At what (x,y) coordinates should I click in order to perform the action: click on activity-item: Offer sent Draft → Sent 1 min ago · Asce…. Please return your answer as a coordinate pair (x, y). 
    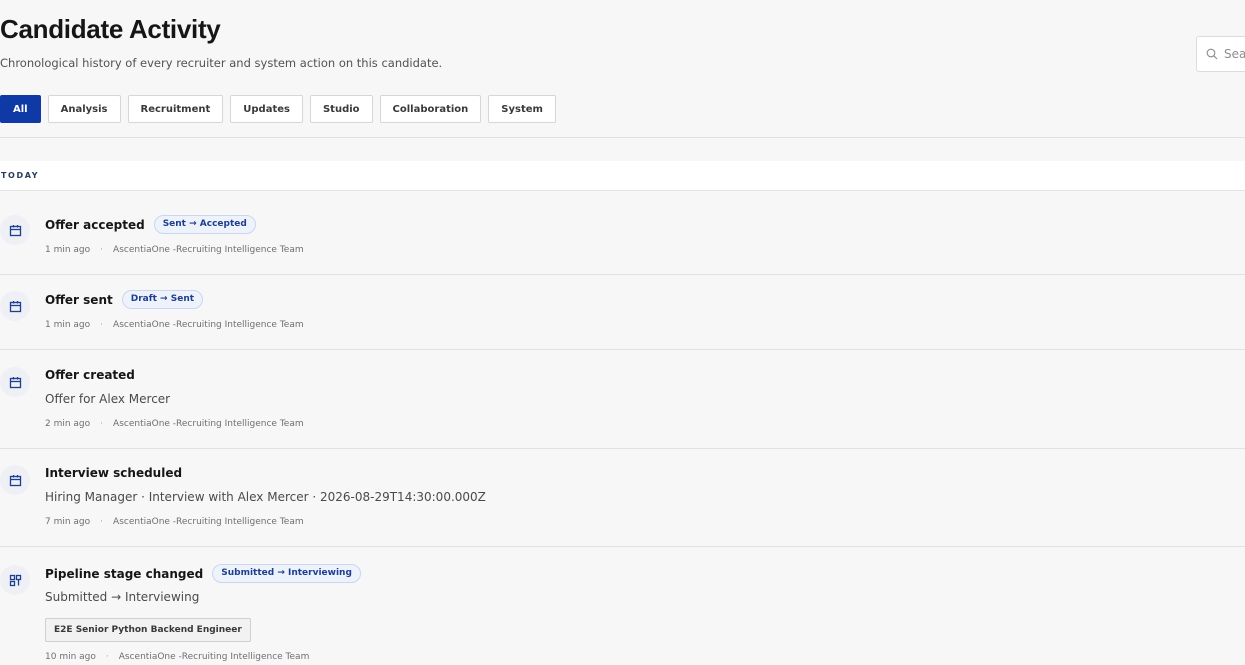
    Looking at the image, I should click on (622, 312).